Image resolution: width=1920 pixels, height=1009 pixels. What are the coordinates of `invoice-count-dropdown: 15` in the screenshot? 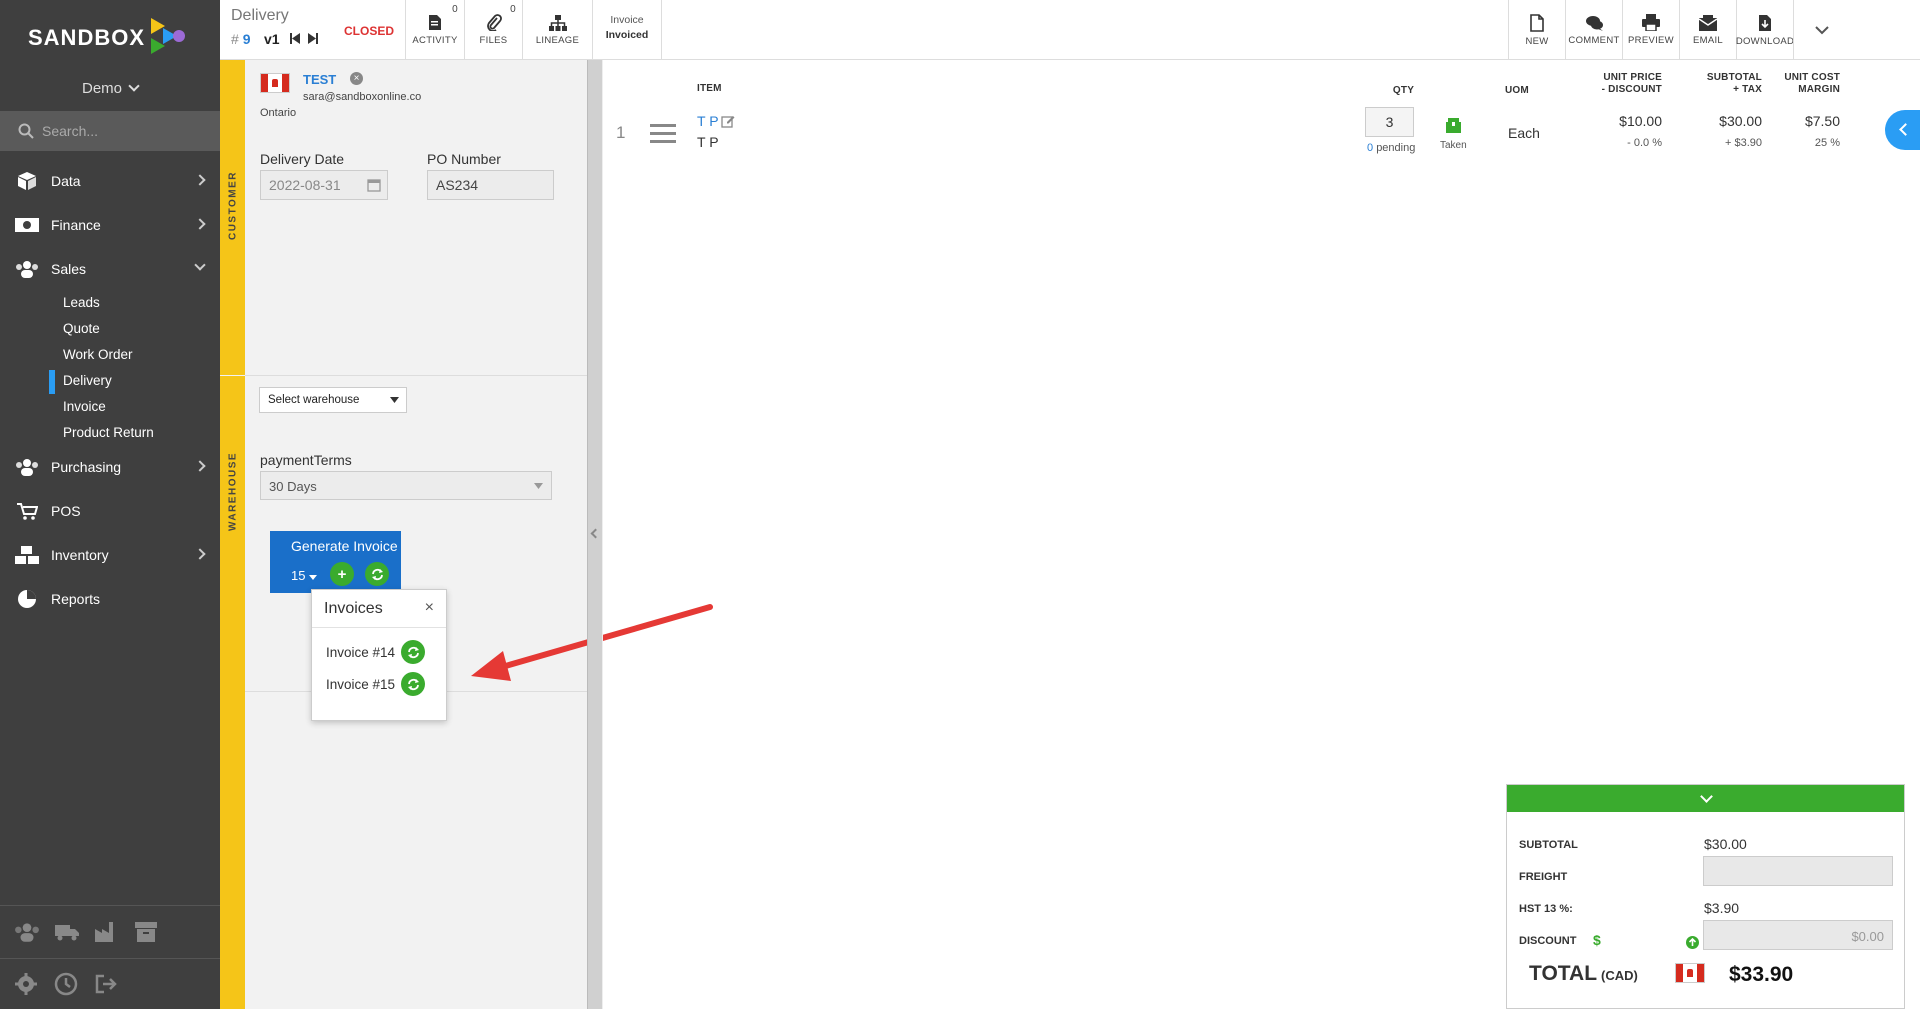 It's located at (304, 575).